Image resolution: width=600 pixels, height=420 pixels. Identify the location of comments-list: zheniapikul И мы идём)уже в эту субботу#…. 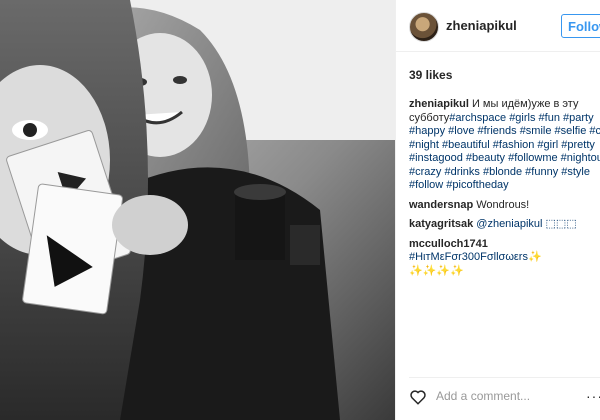
(504, 191).